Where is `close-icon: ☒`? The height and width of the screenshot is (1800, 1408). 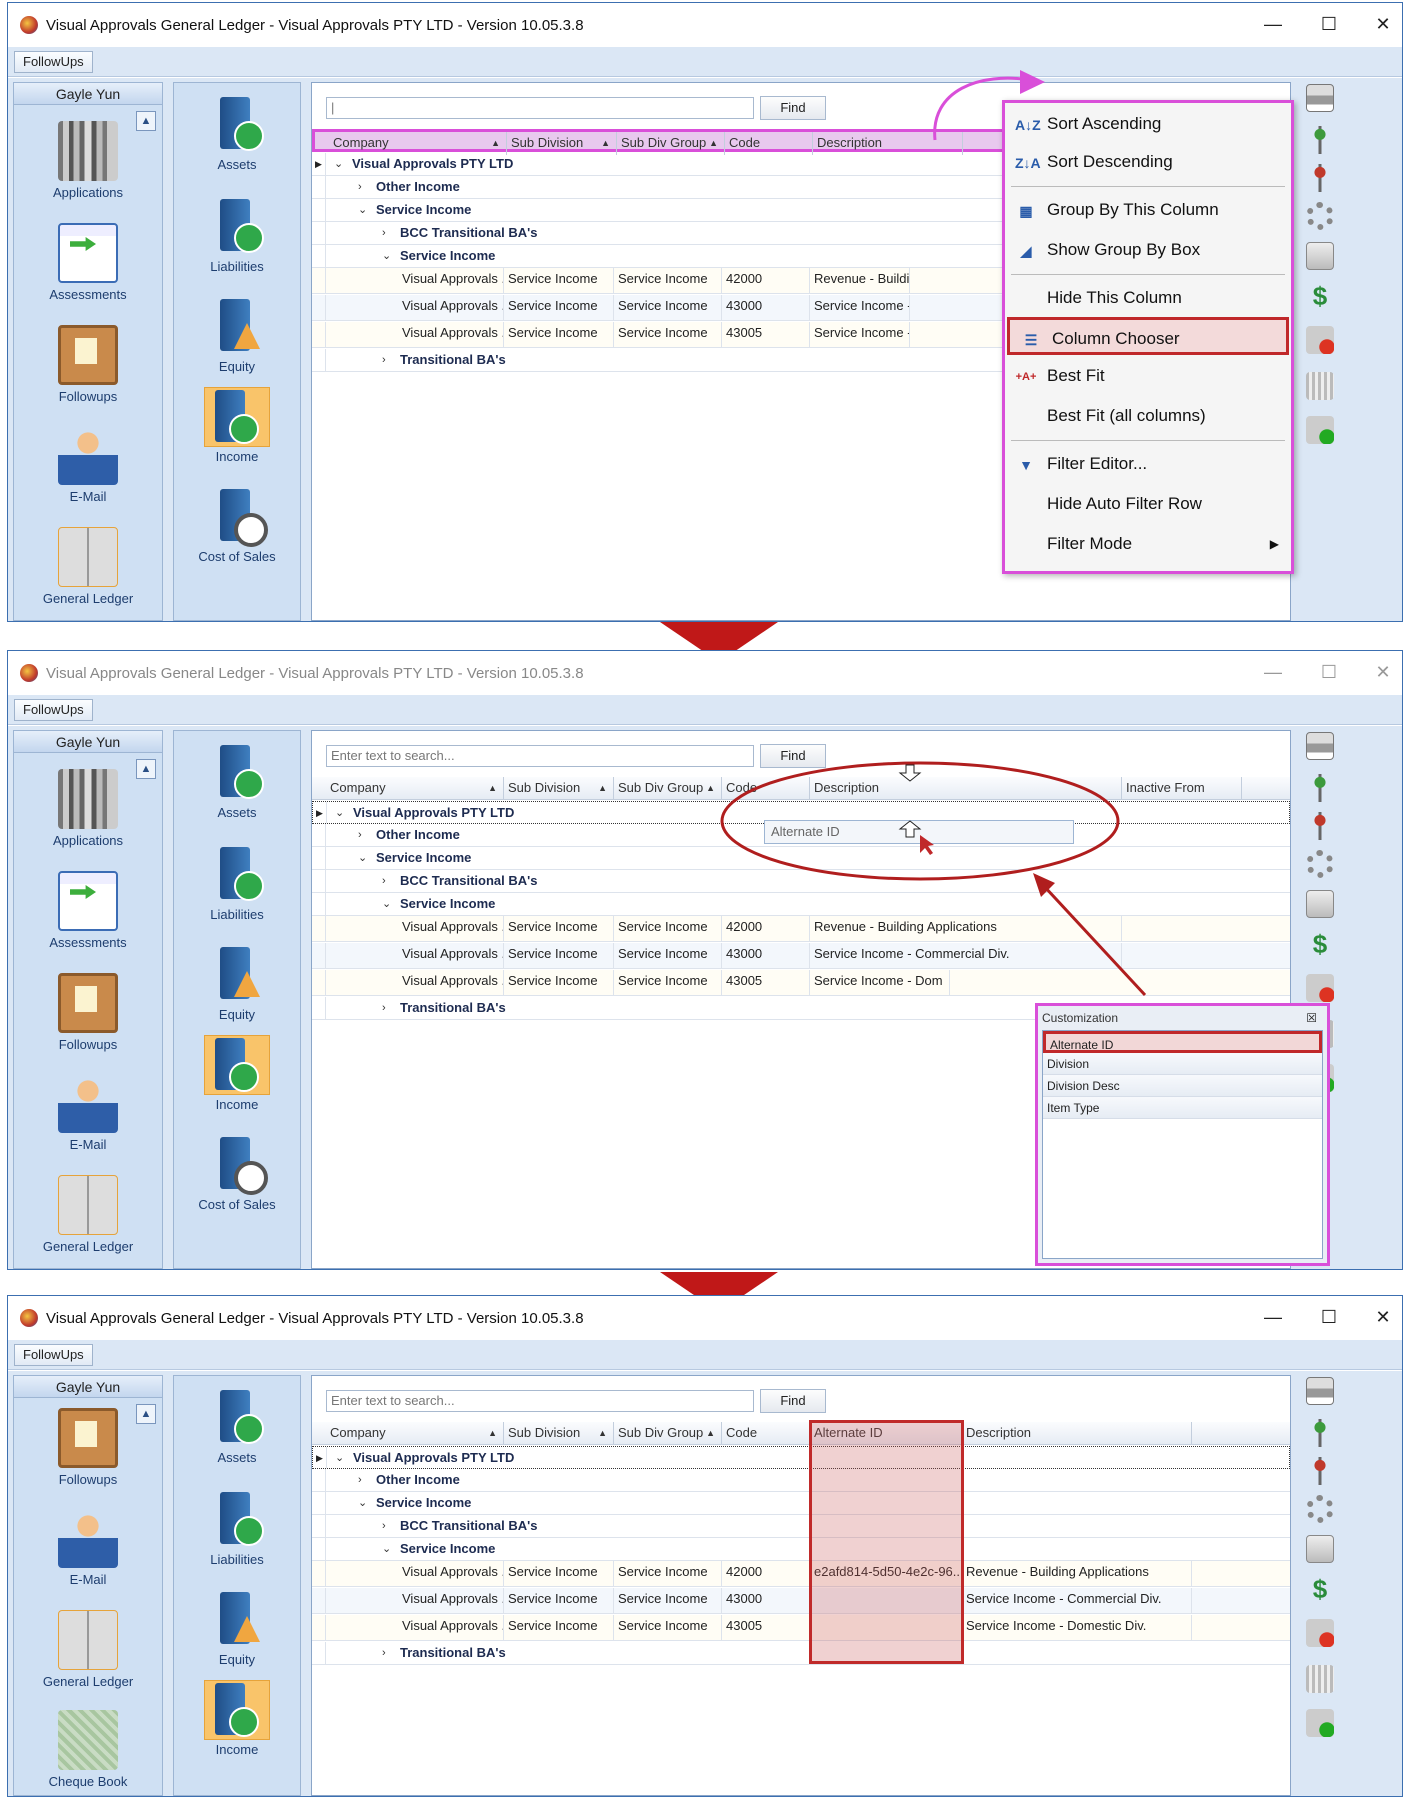 close-icon: ☒ is located at coordinates (1311, 1018).